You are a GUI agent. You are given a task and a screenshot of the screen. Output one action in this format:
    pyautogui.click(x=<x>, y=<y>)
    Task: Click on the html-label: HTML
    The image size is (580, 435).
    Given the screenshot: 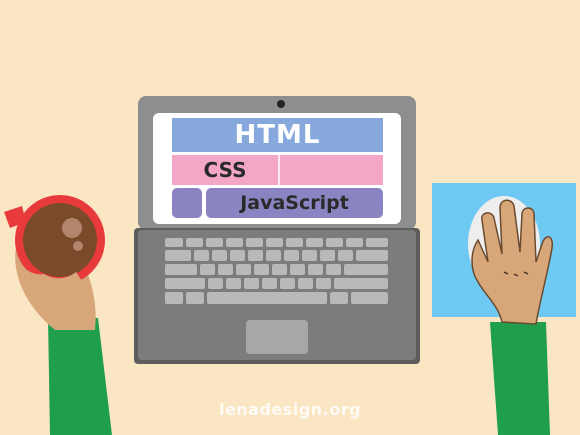 What is the action you would take?
    pyautogui.click(x=277, y=135)
    